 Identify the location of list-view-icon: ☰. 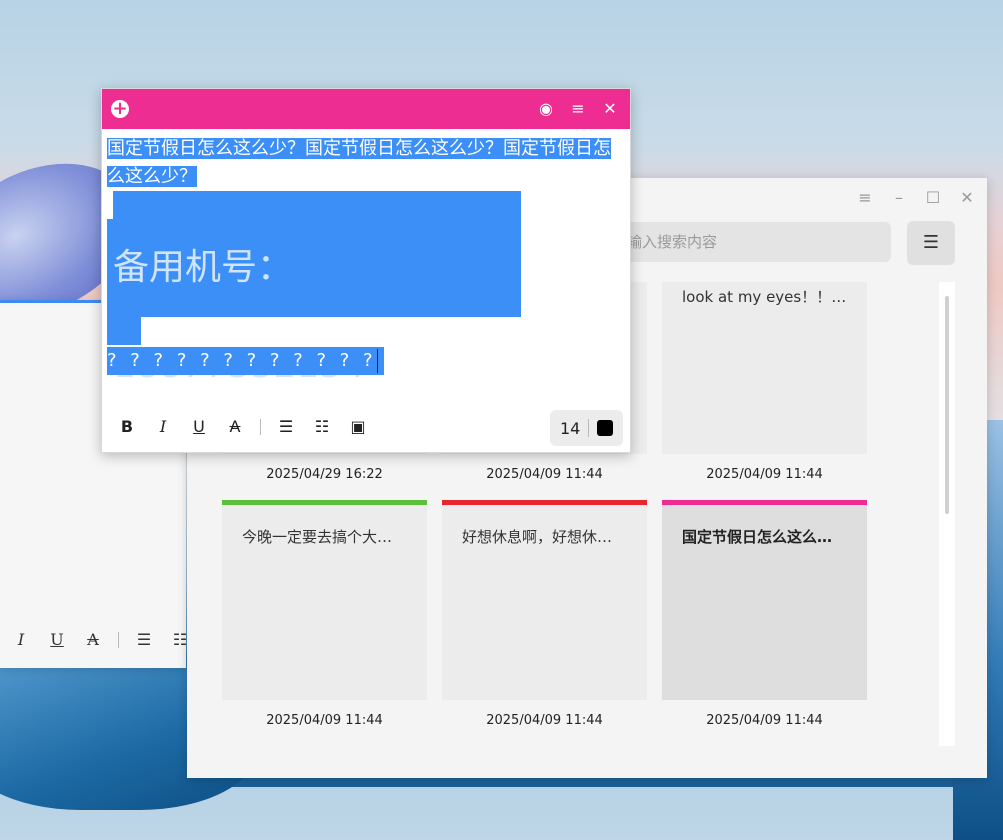
(931, 242).